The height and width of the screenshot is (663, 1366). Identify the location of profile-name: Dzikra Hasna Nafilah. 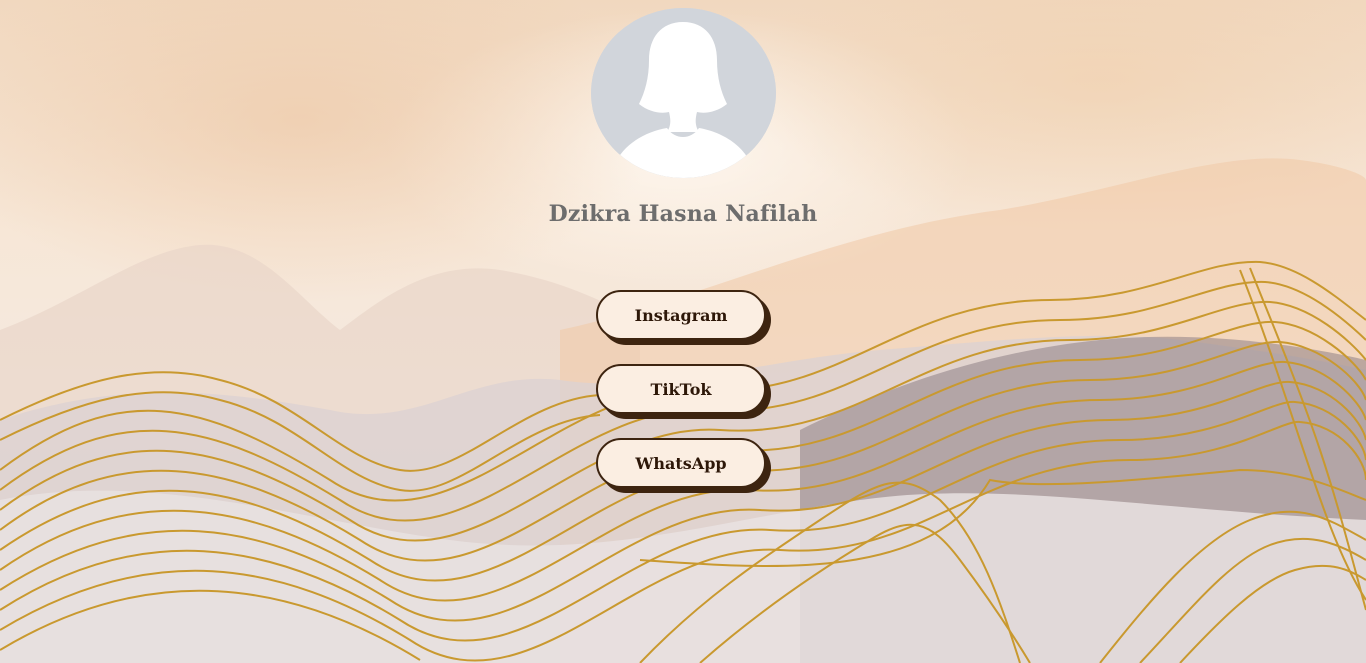
(683, 214).